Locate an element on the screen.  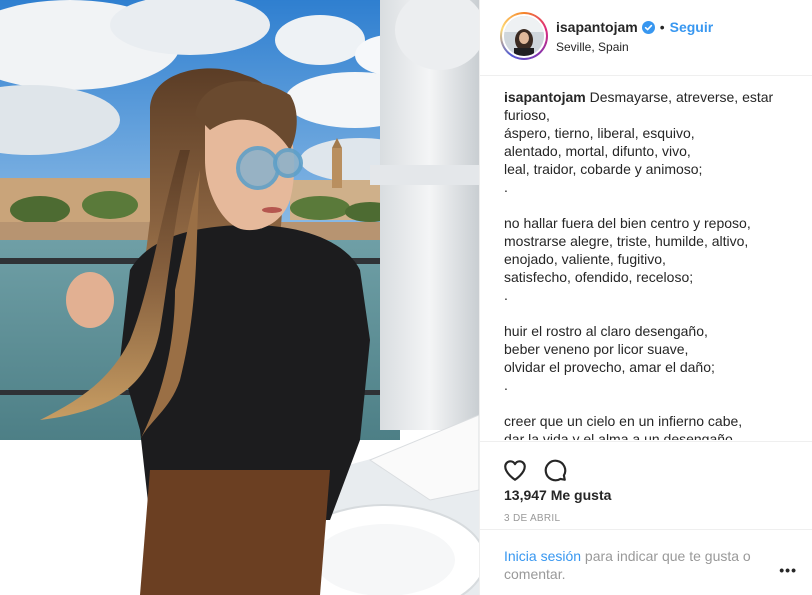
more-options-icon: ••• is located at coordinates (788, 570).